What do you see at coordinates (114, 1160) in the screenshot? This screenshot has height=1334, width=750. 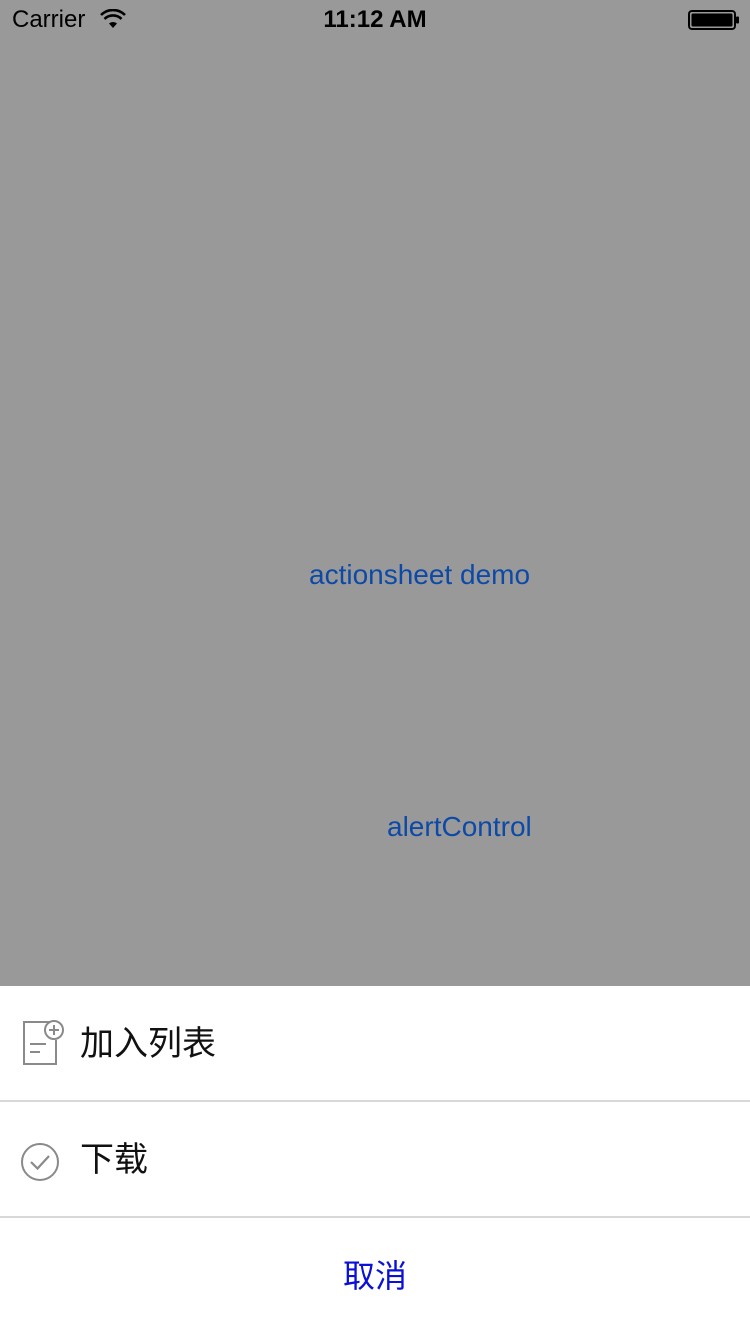 I see `action-sheet-item-label: 下载` at bounding box center [114, 1160].